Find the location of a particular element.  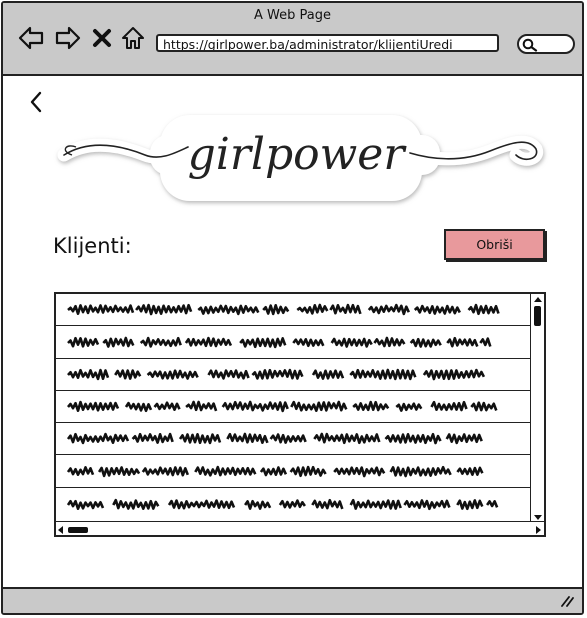

scroll-up-icon is located at coordinates (538, 299).